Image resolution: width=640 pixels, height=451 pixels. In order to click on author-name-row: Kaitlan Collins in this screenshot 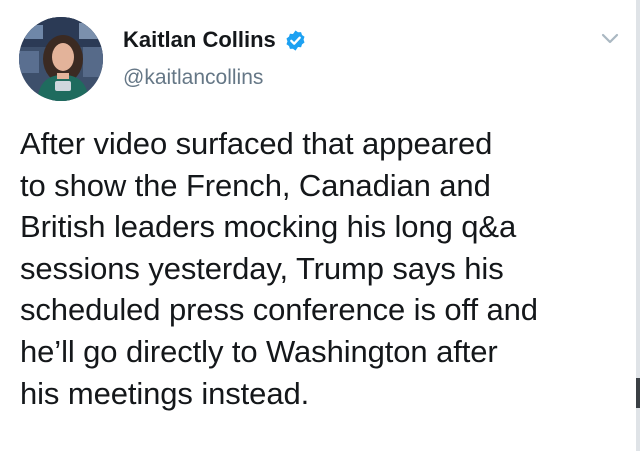, I will do `click(215, 40)`.